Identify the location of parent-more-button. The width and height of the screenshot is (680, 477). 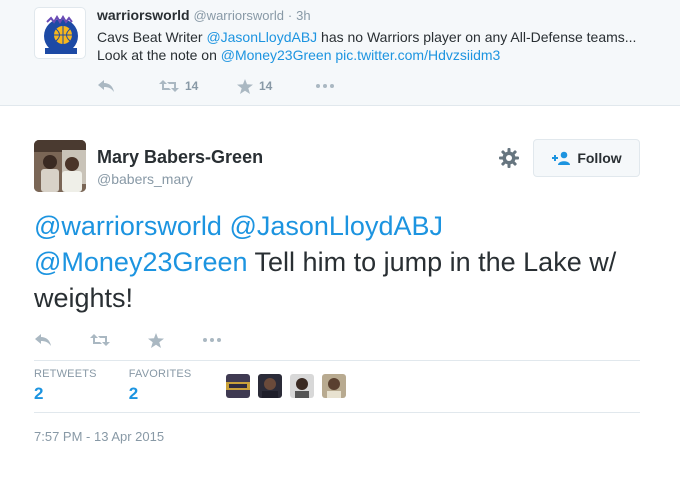
(325, 86).